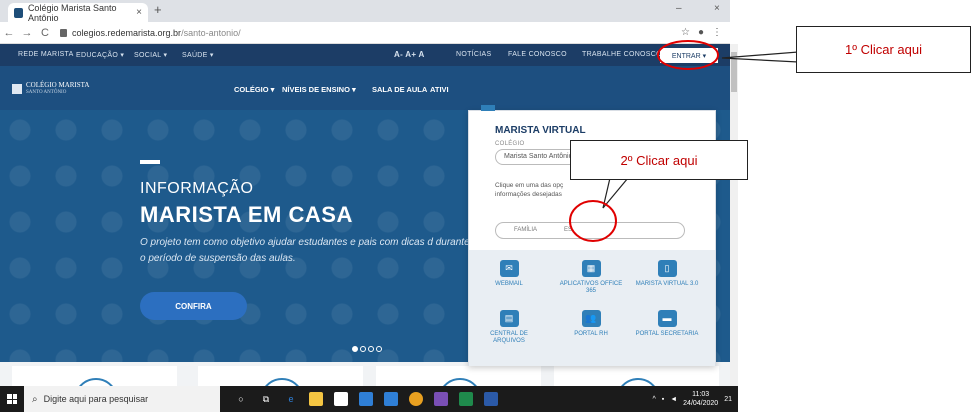 This screenshot has height=412, width=974. What do you see at coordinates (509, 327) in the screenshot?
I see `tile-central-de-arquivos: ▤ CENTRAL DE ARQUIVOS` at bounding box center [509, 327].